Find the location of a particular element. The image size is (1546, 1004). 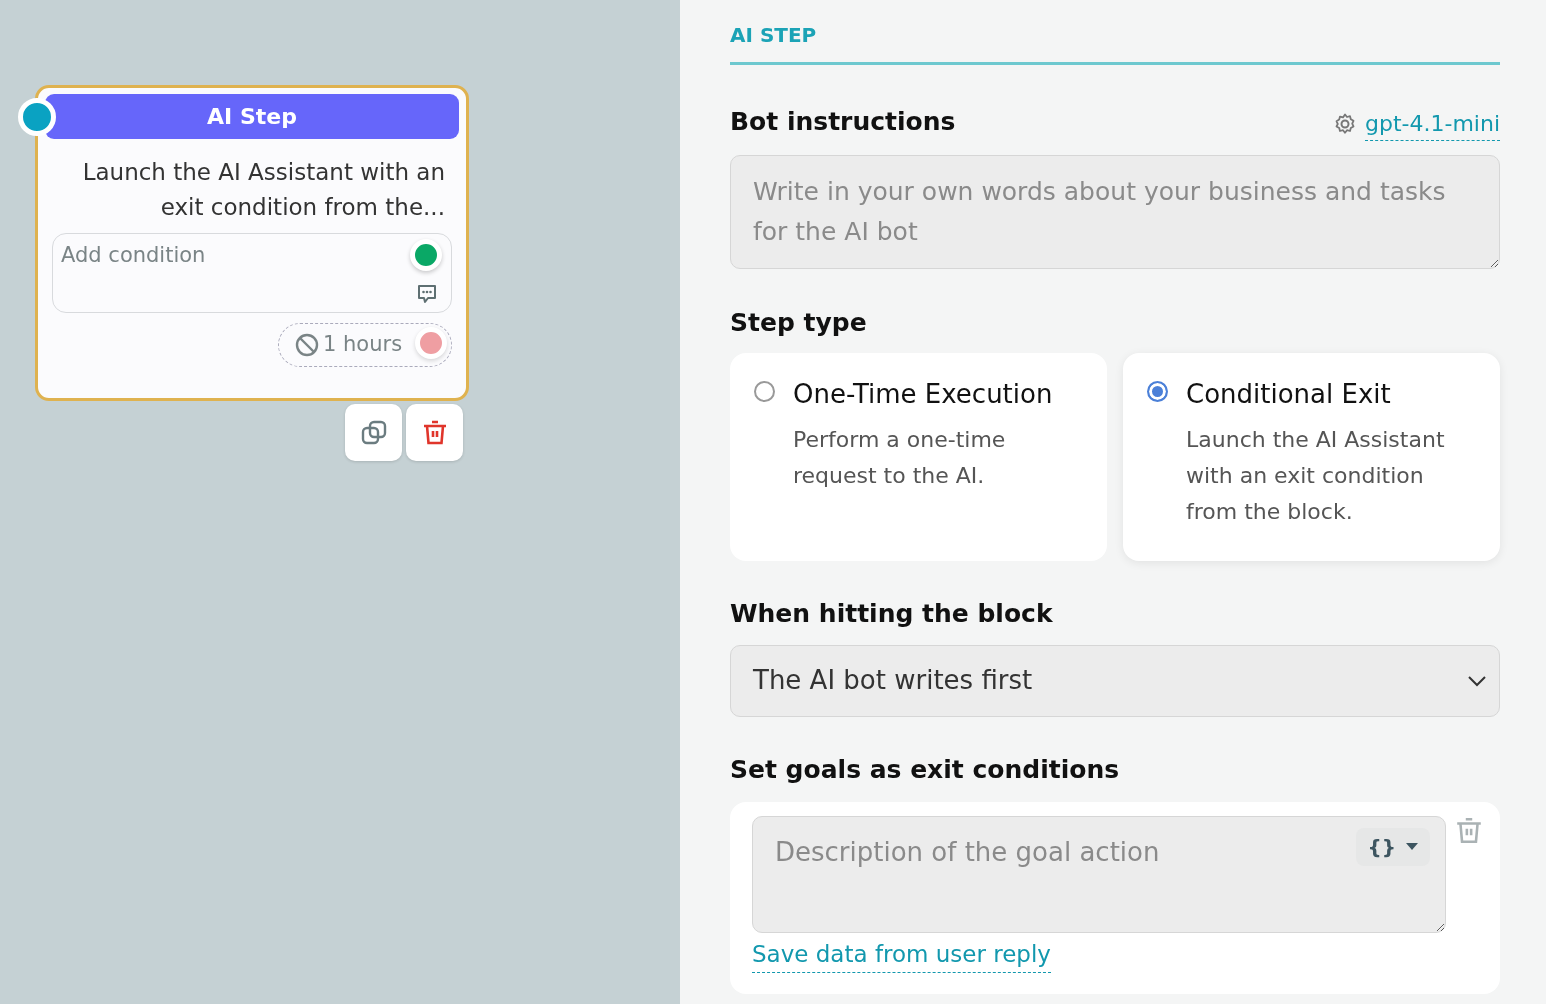

instructions-field: Write in your own words about your business and tasks for the AI bot is located at coordinates (1115, 211).